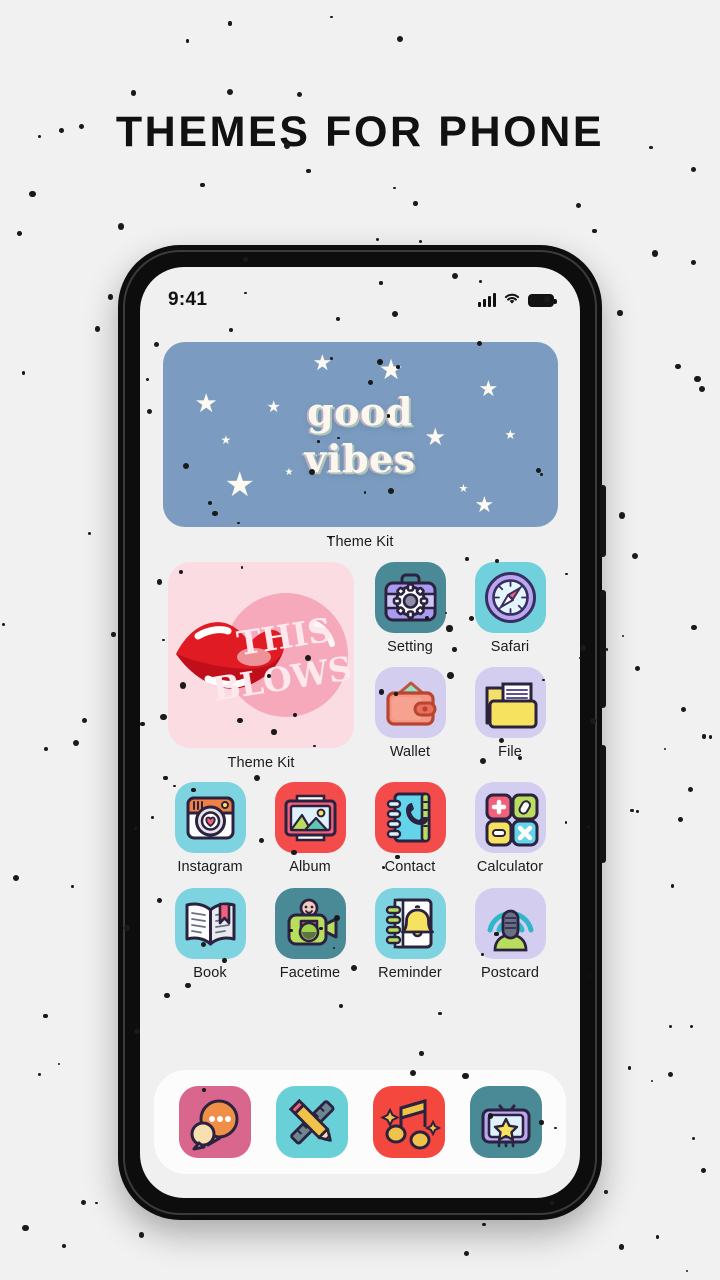 This screenshot has width=720, height=1280. I want to click on app-icon-instagram: Instagram, so click(210, 828).